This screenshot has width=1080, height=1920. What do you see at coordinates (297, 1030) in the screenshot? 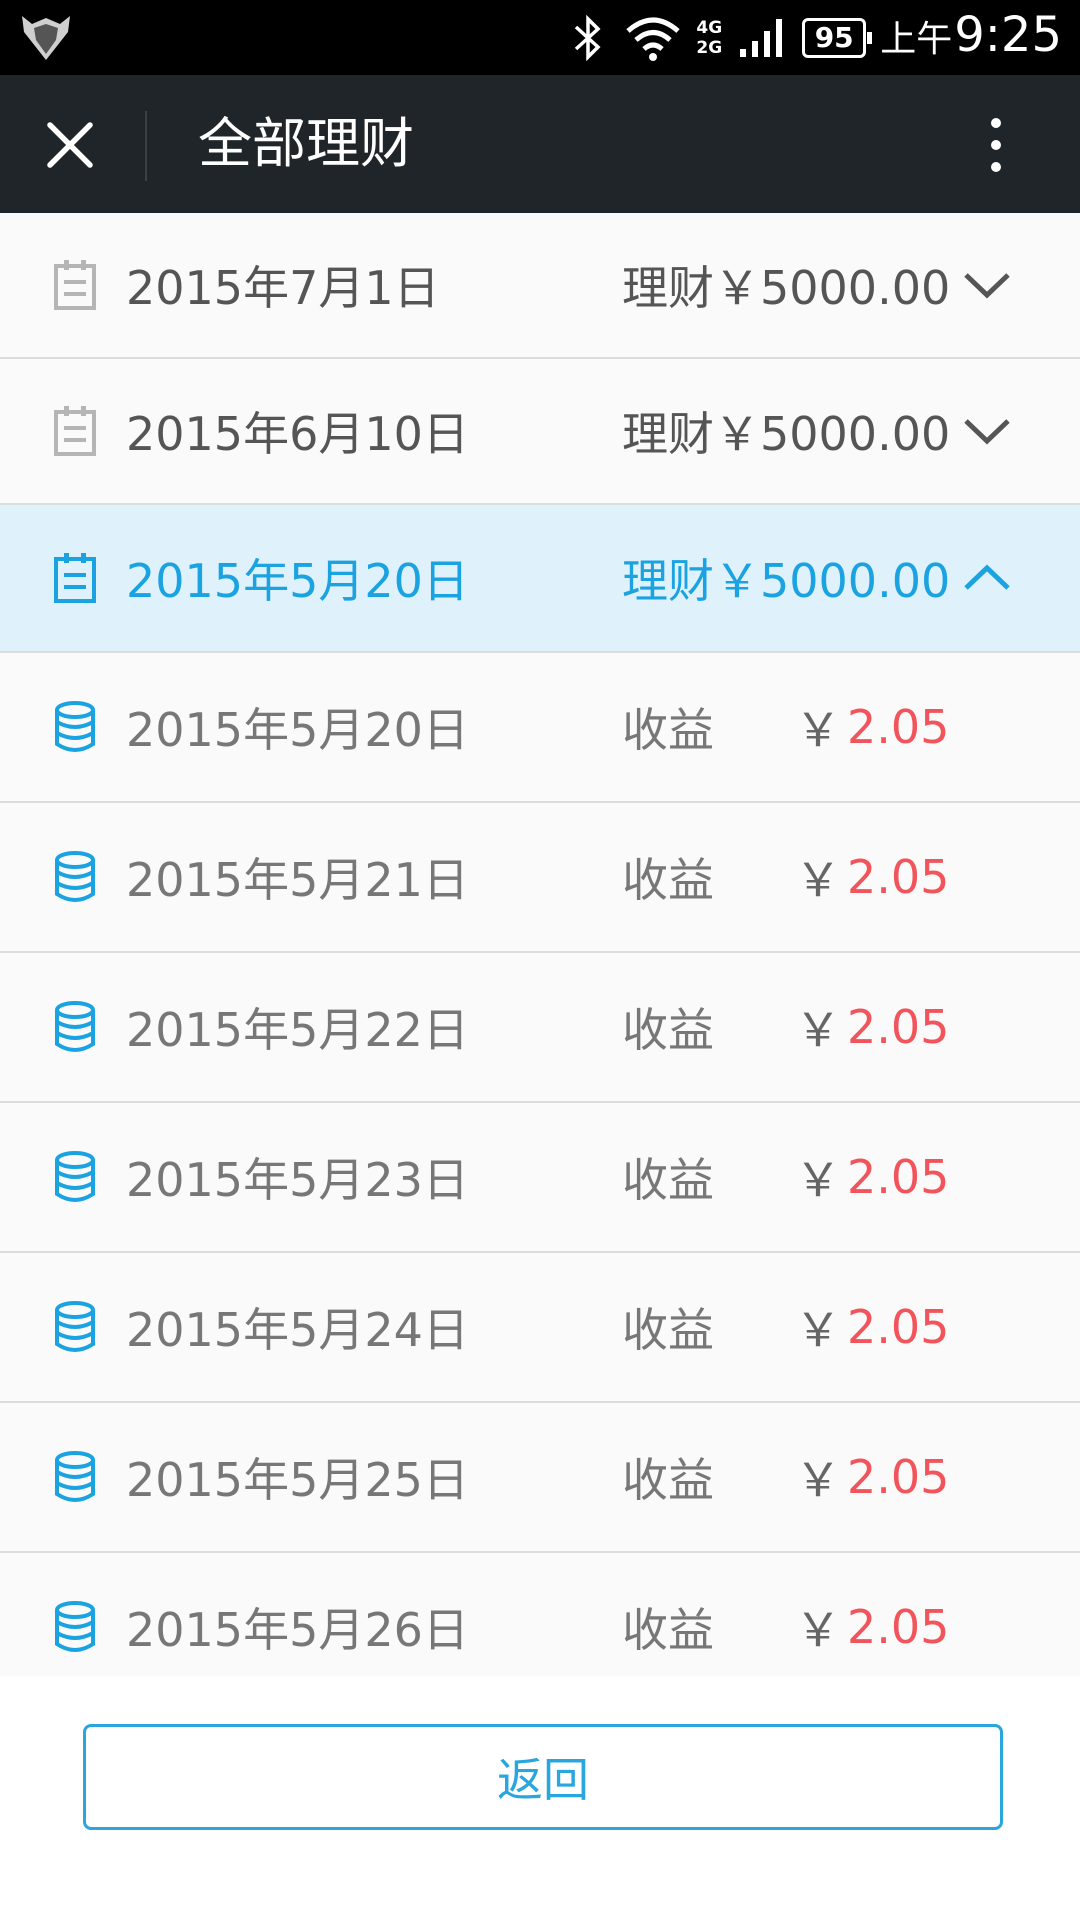
I see `income-date: 2015年5月22日` at bounding box center [297, 1030].